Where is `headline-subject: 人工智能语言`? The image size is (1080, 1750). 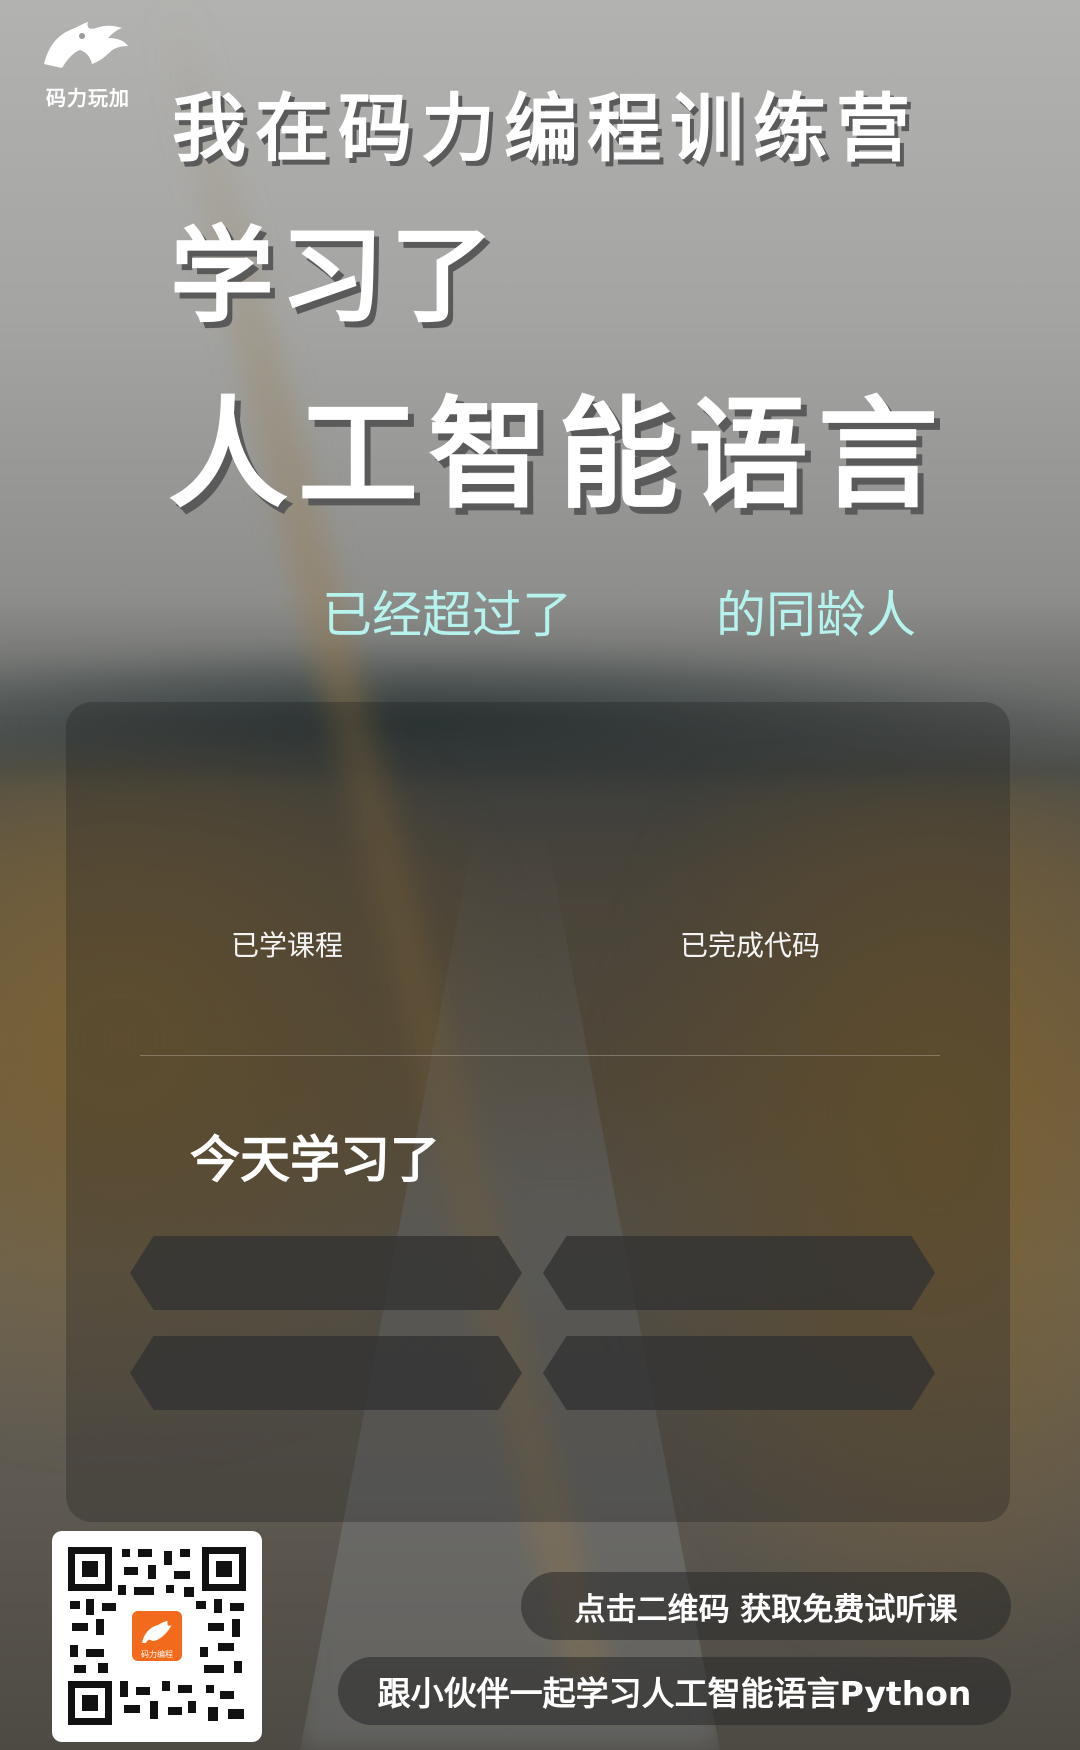 headline-subject: 人工智能语言 is located at coordinates (558, 455).